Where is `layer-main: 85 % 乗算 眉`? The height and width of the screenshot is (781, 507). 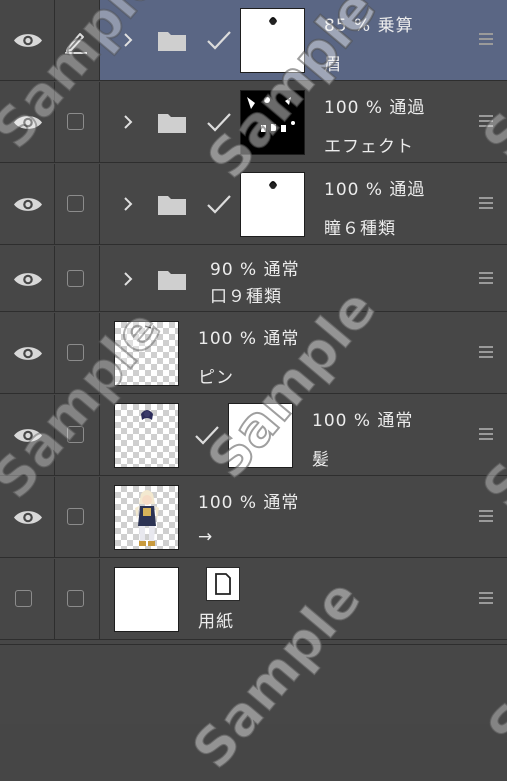
layer-main: 85 % 乗算 眉 is located at coordinates (303, 40).